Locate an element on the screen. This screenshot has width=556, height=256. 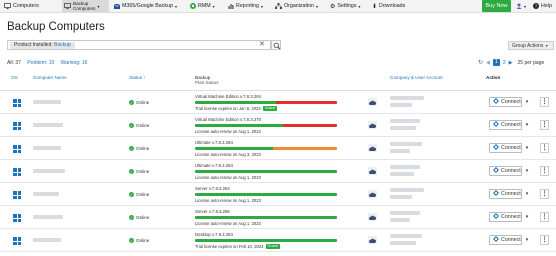
page-1: 1 is located at coordinates (496, 62).